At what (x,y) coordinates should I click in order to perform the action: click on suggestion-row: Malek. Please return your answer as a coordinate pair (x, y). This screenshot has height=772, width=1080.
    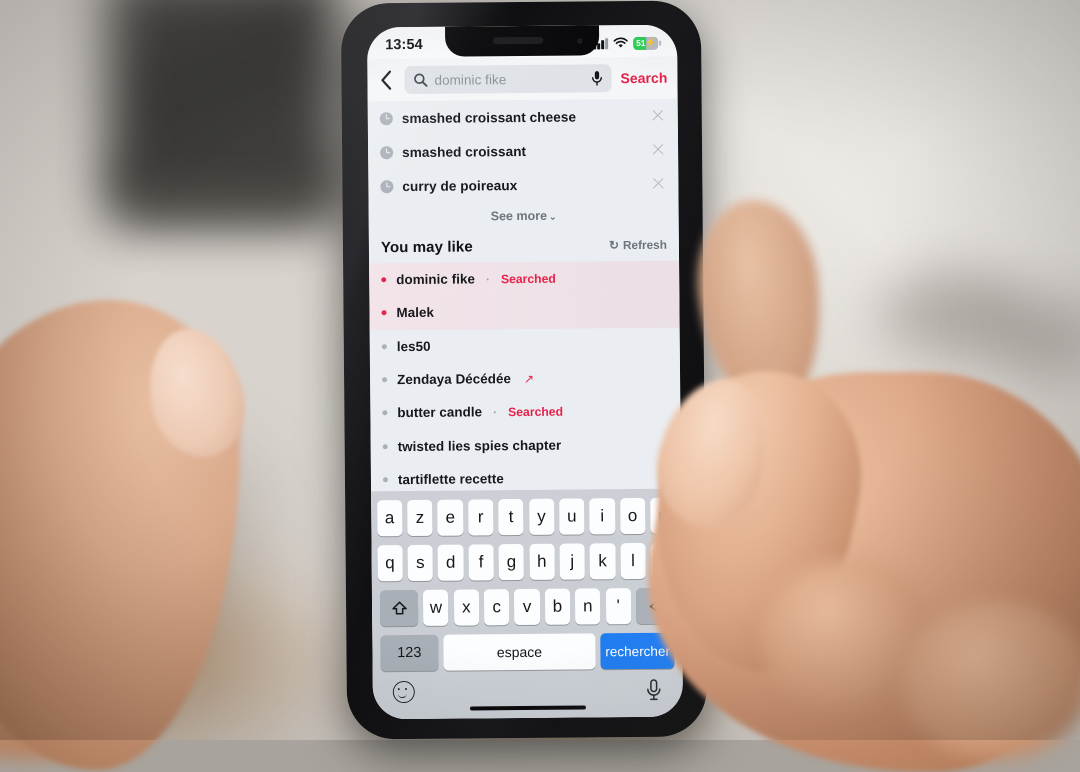
    Looking at the image, I should click on (524, 311).